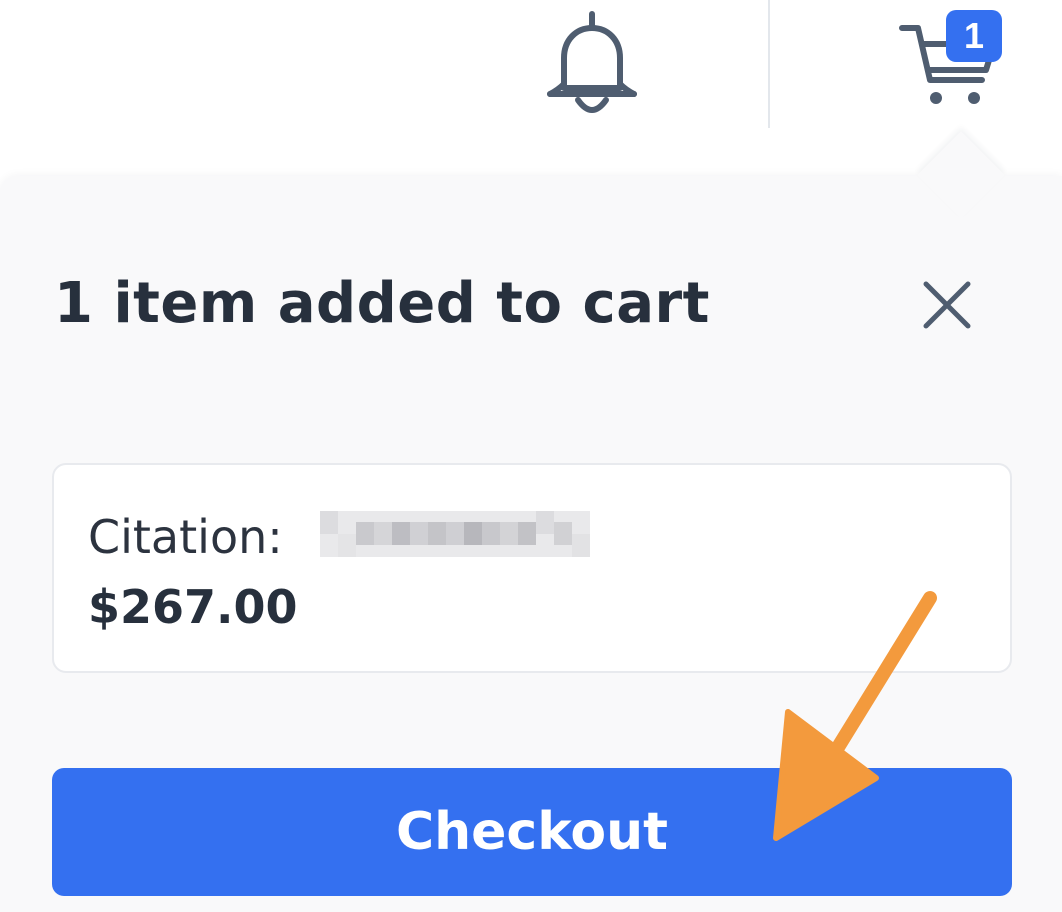  I want to click on bell-icon, so click(592, 62).